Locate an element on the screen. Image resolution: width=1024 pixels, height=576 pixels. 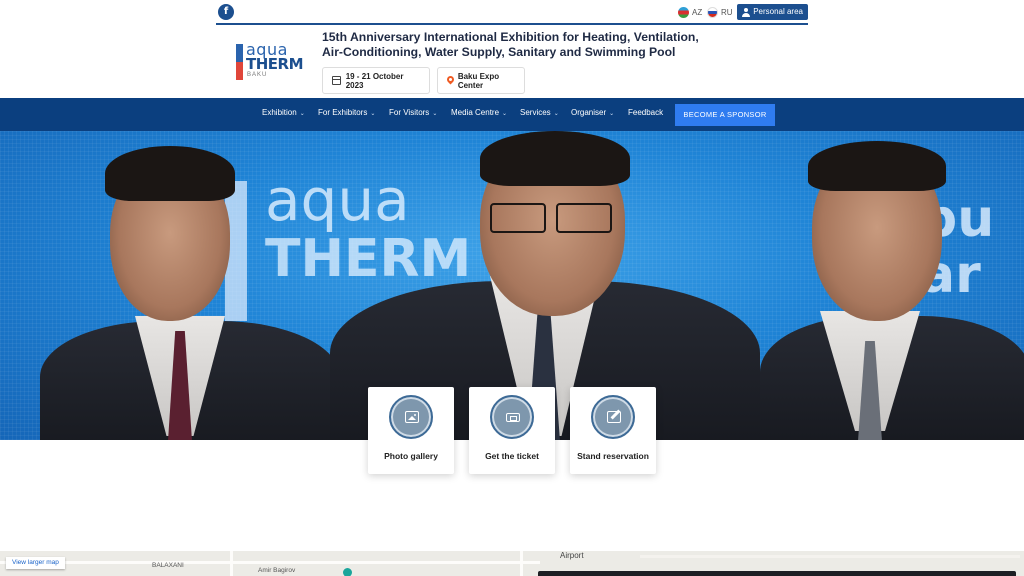
nav-item-exhibition: Exhibition ⌄ is located at coordinates (283, 112).